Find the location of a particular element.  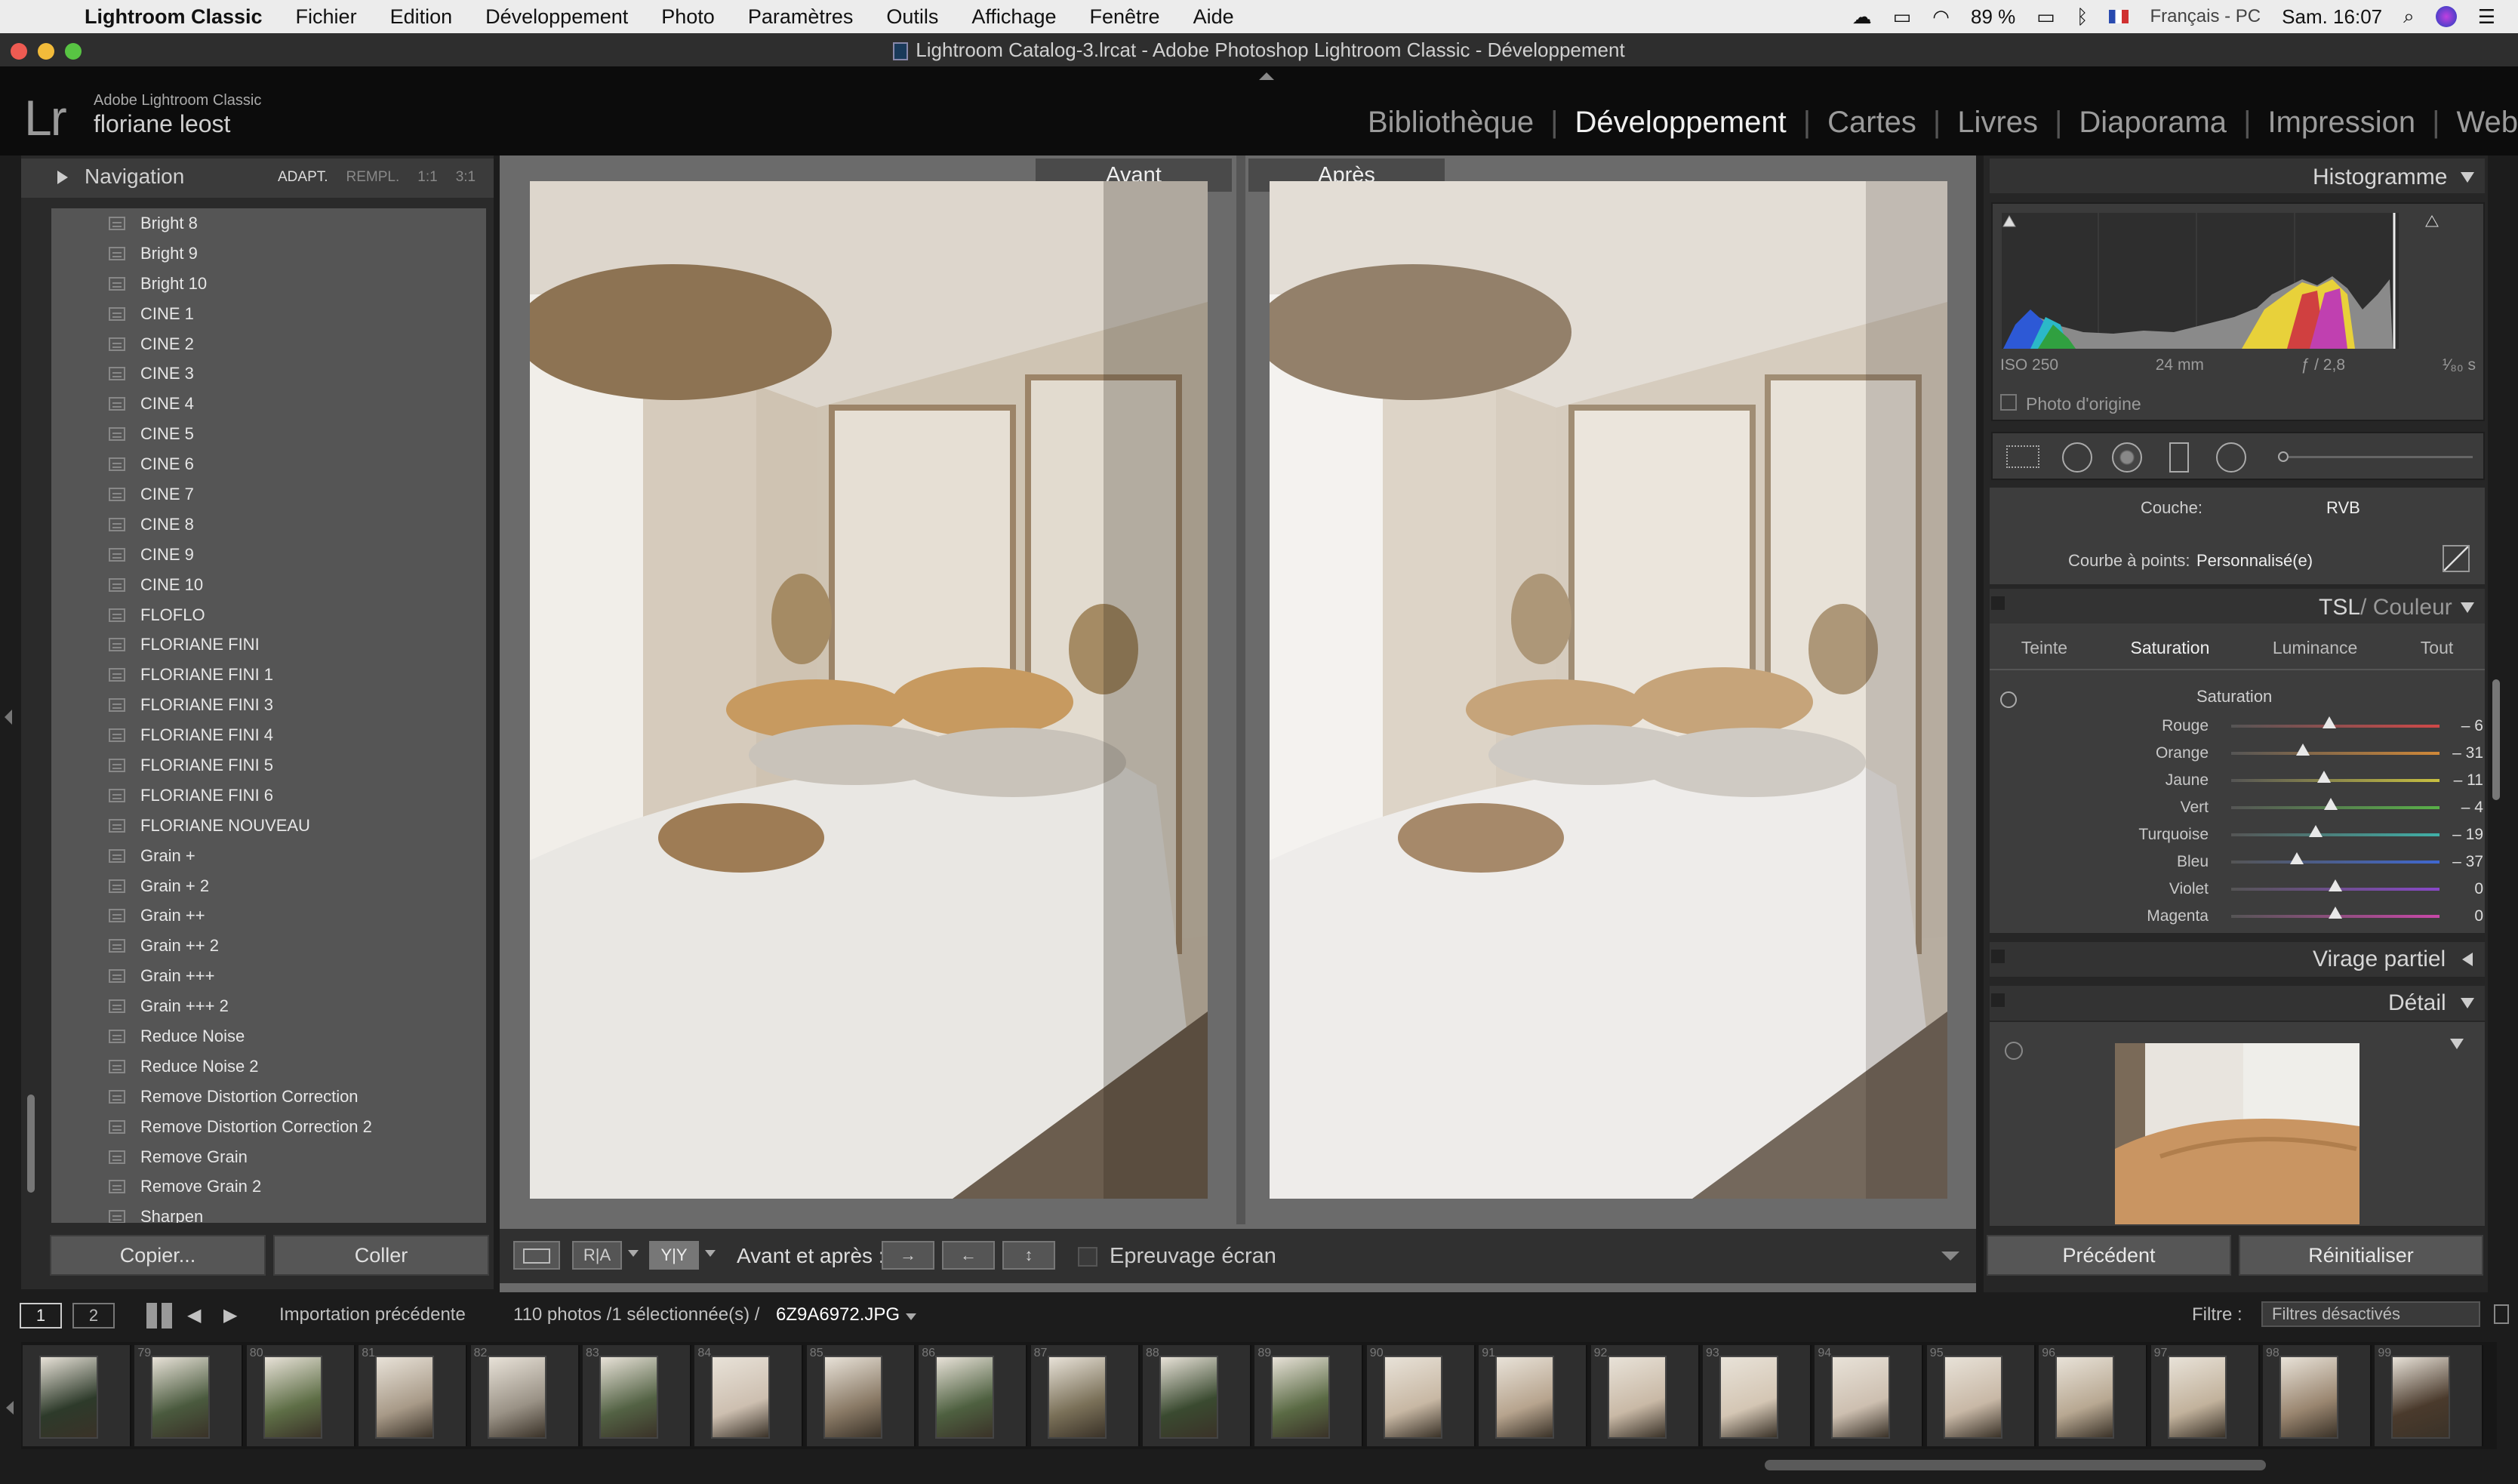

menu-edition: Edition is located at coordinates (421, 17).